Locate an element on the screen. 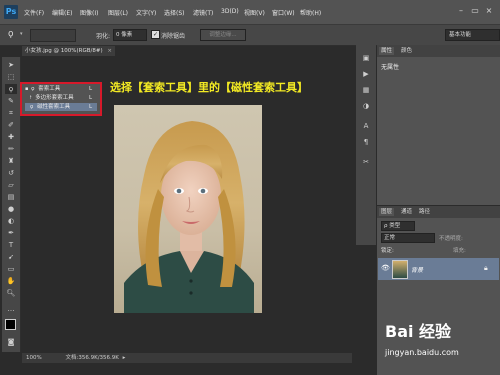  actions-panel-icon: ▶ is located at coordinates (366, 74).